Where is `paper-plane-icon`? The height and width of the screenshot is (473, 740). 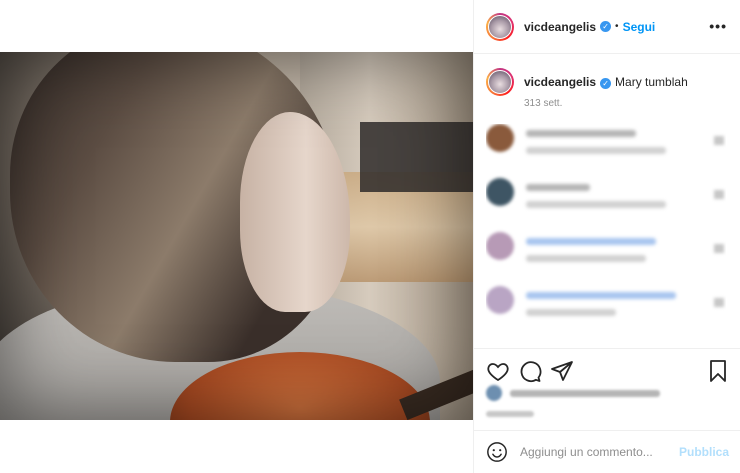 paper-plane-icon is located at coordinates (562, 371).